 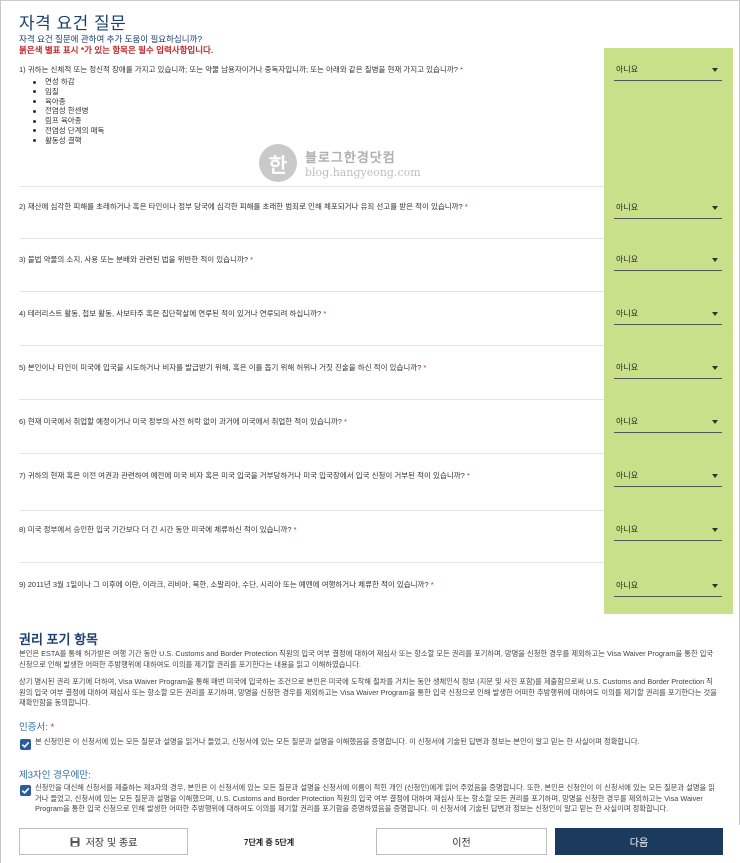 I want to click on certification-label: 인증서: *, so click(x=37, y=727).